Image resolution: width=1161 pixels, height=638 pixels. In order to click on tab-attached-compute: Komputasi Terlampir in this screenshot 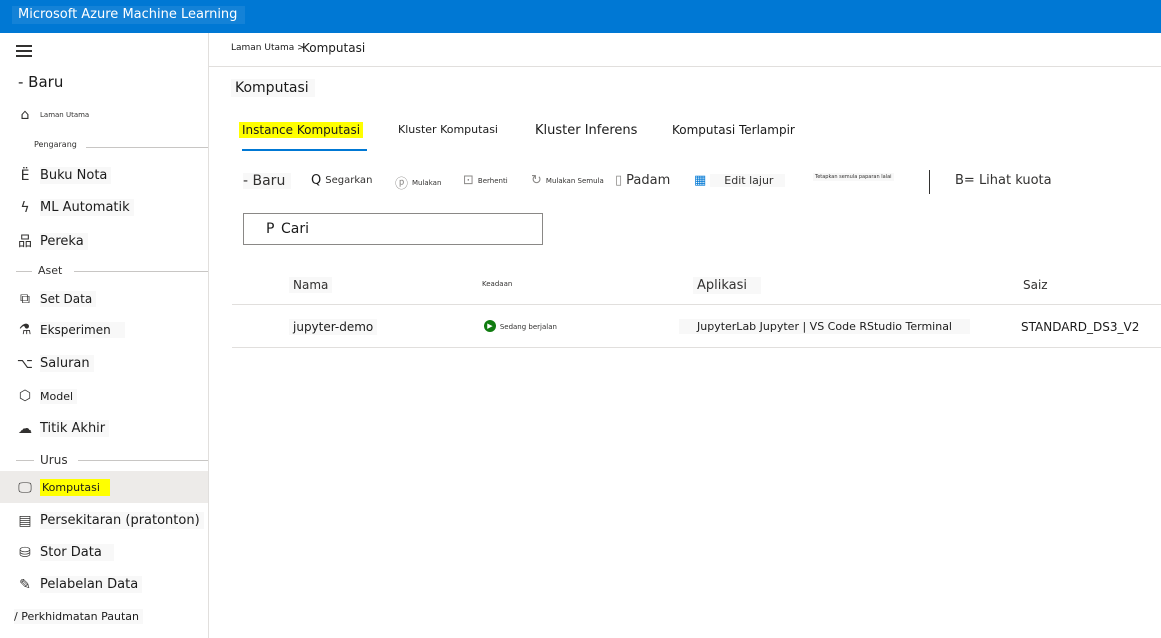, I will do `click(733, 130)`.